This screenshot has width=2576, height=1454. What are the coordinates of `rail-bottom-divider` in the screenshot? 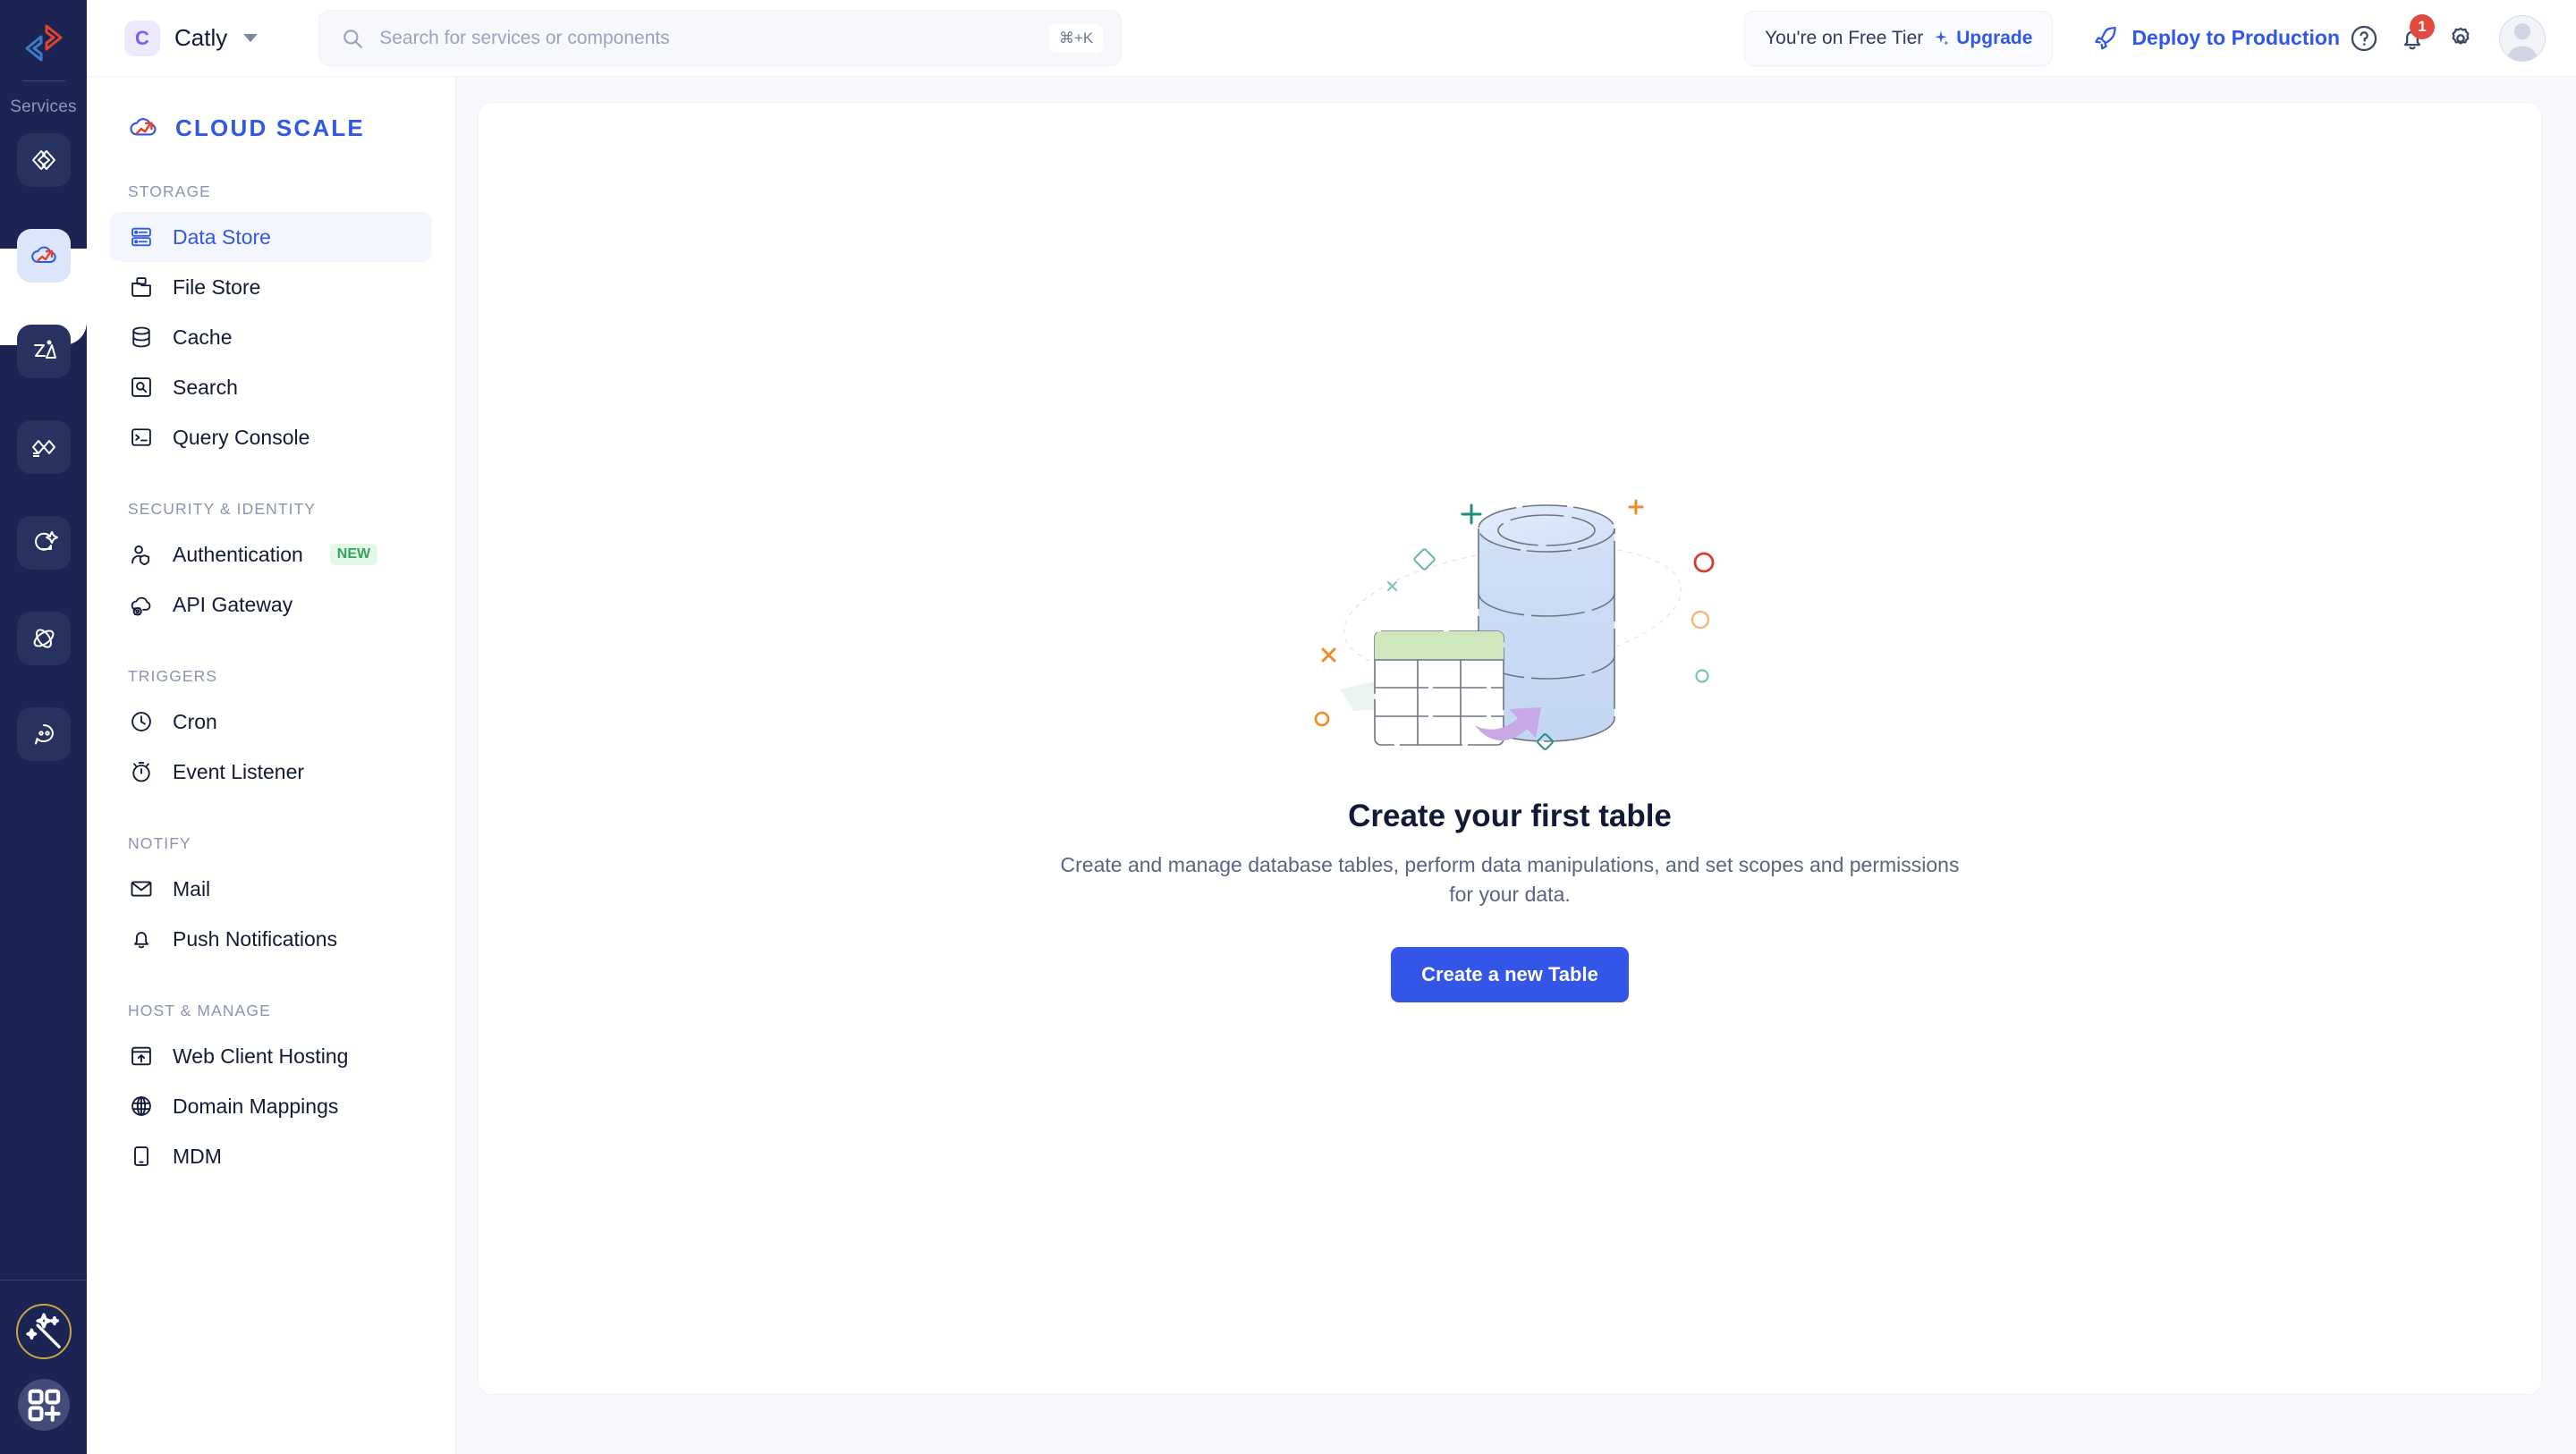 It's located at (43, 1281).